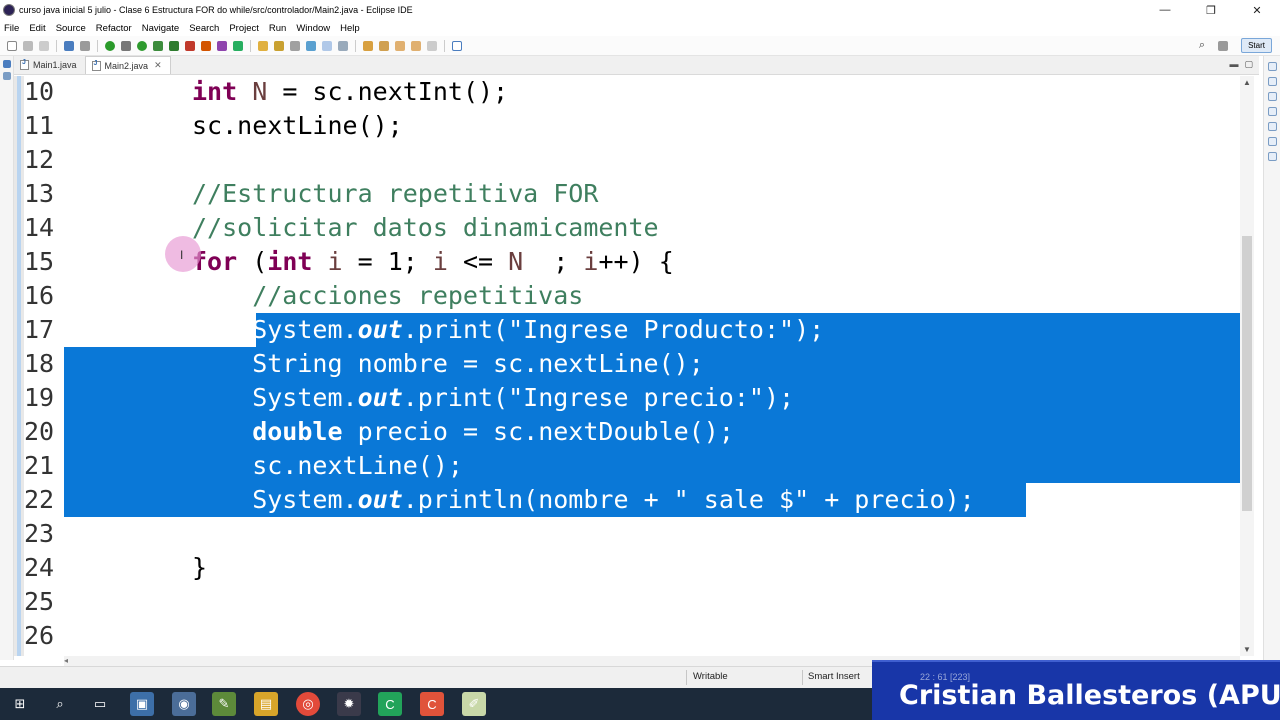 Image resolution: width=1280 pixels, height=720 pixels. Describe the element at coordinates (368, 45) in the screenshot. I see `next-annotation-icon` at that location.